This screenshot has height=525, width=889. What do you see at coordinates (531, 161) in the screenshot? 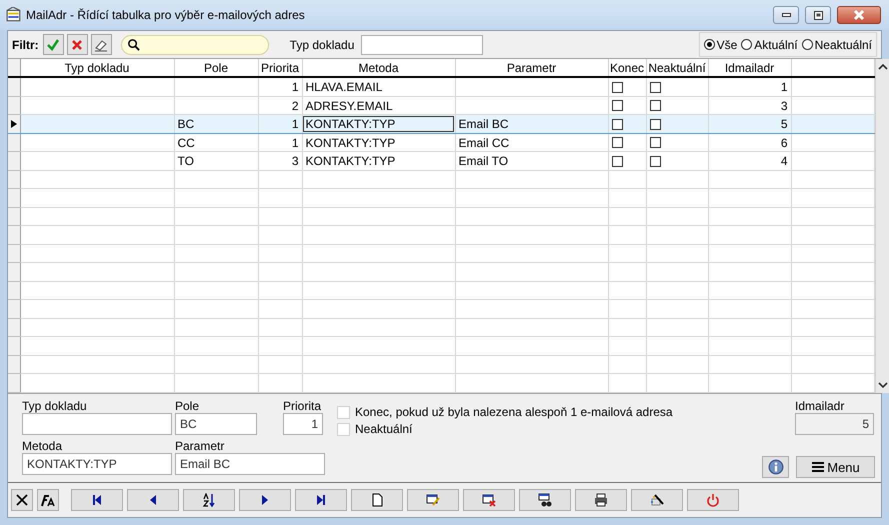
I see `table-cell: Email TO` at bounding box center [531, 161].